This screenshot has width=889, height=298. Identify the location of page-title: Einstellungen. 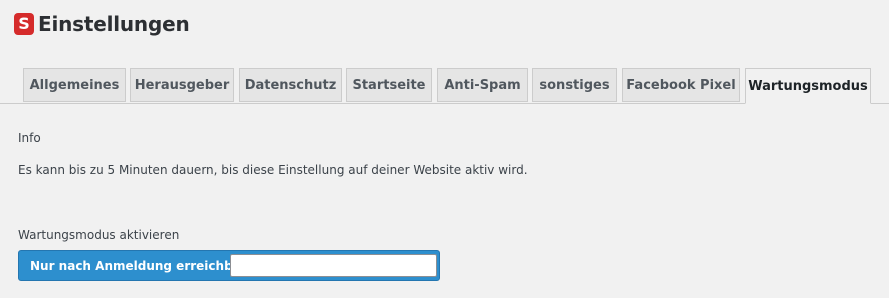
(114, 24).